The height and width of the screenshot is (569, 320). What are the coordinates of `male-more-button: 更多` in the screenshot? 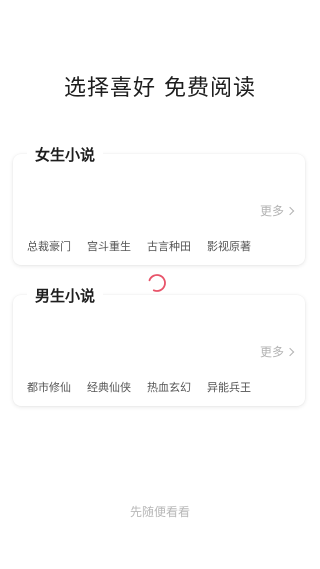 It's located at (277, 351).